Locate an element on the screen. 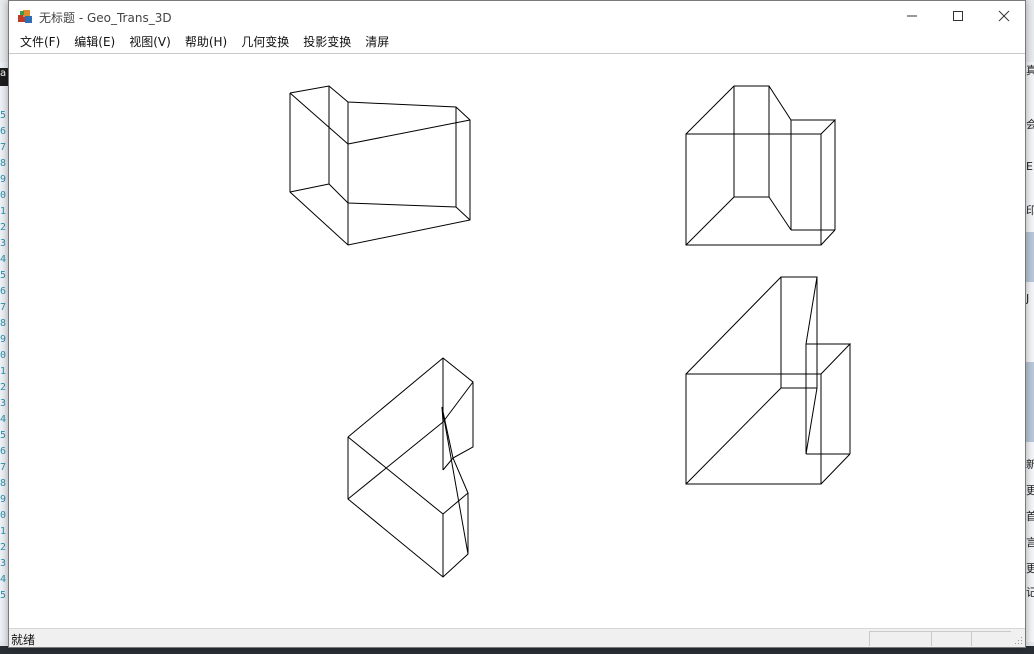 This screenshot has width=1034, height=654. background-panel-char: 言 is located at coordinates (1030, 542).